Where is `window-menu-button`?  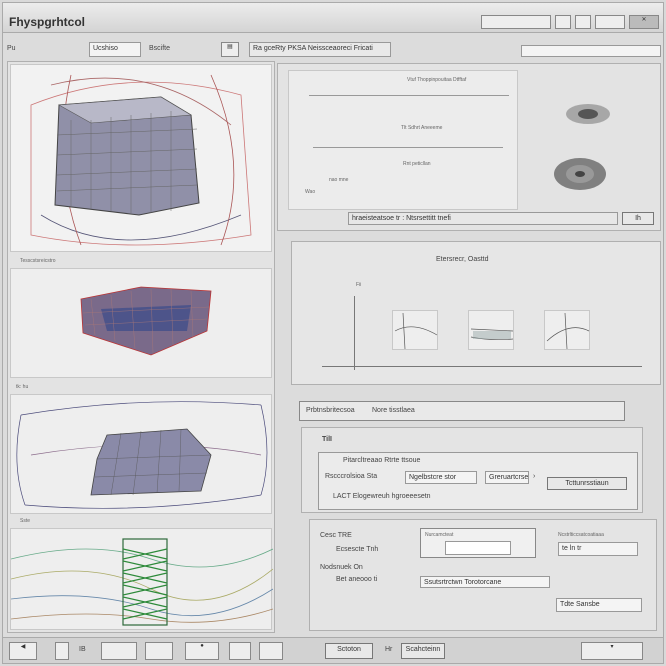 window-menu-button is located at coordinates (563, 22).